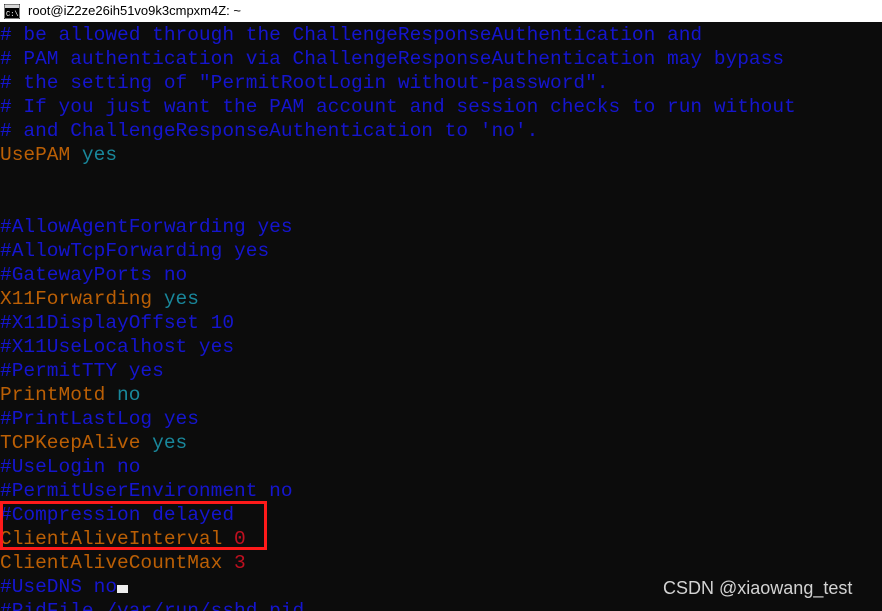  What do you see at coordinates (70, 443) in the screenshot?
I see `terminal-token-keyword: TCPKeepAlive` at bounding box center [70, 443].